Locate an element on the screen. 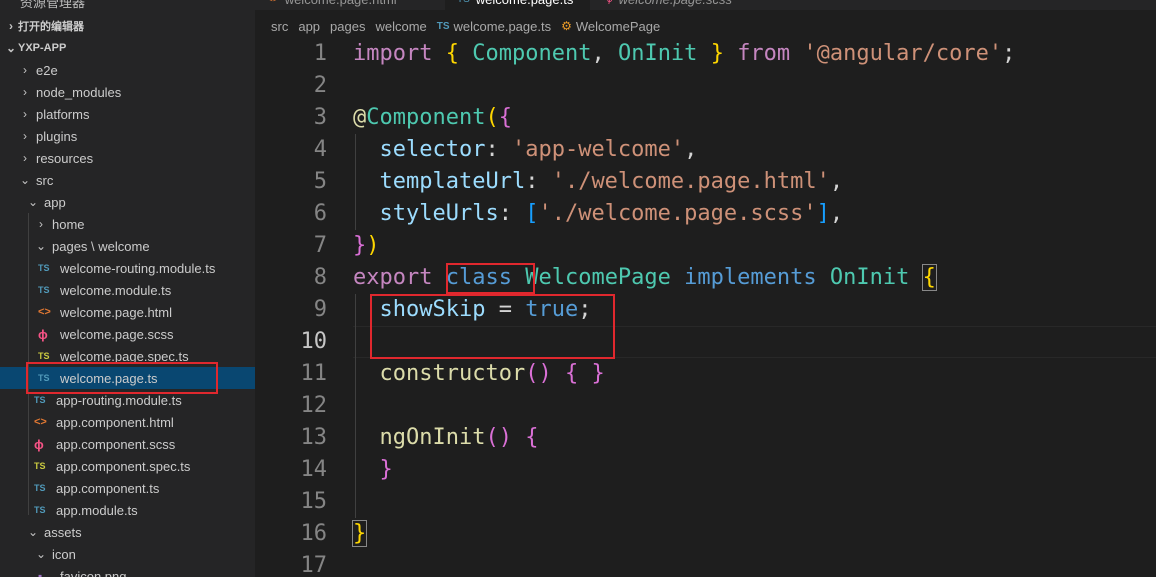 Image resolution: width=1156 pixels, height=577 pixels. line-number: 12 is located at coordinates (314, 405).